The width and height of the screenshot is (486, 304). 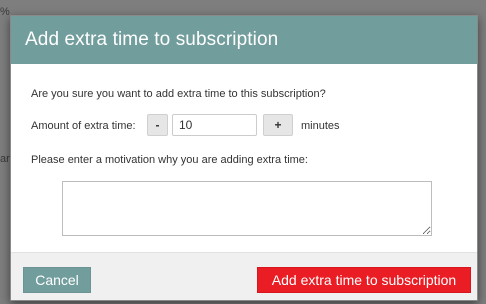 What do you see at coordinates (83, 126) in the screenshot?
I see `amount-label: Amount of extra time:` at bounding box center [83, 126].